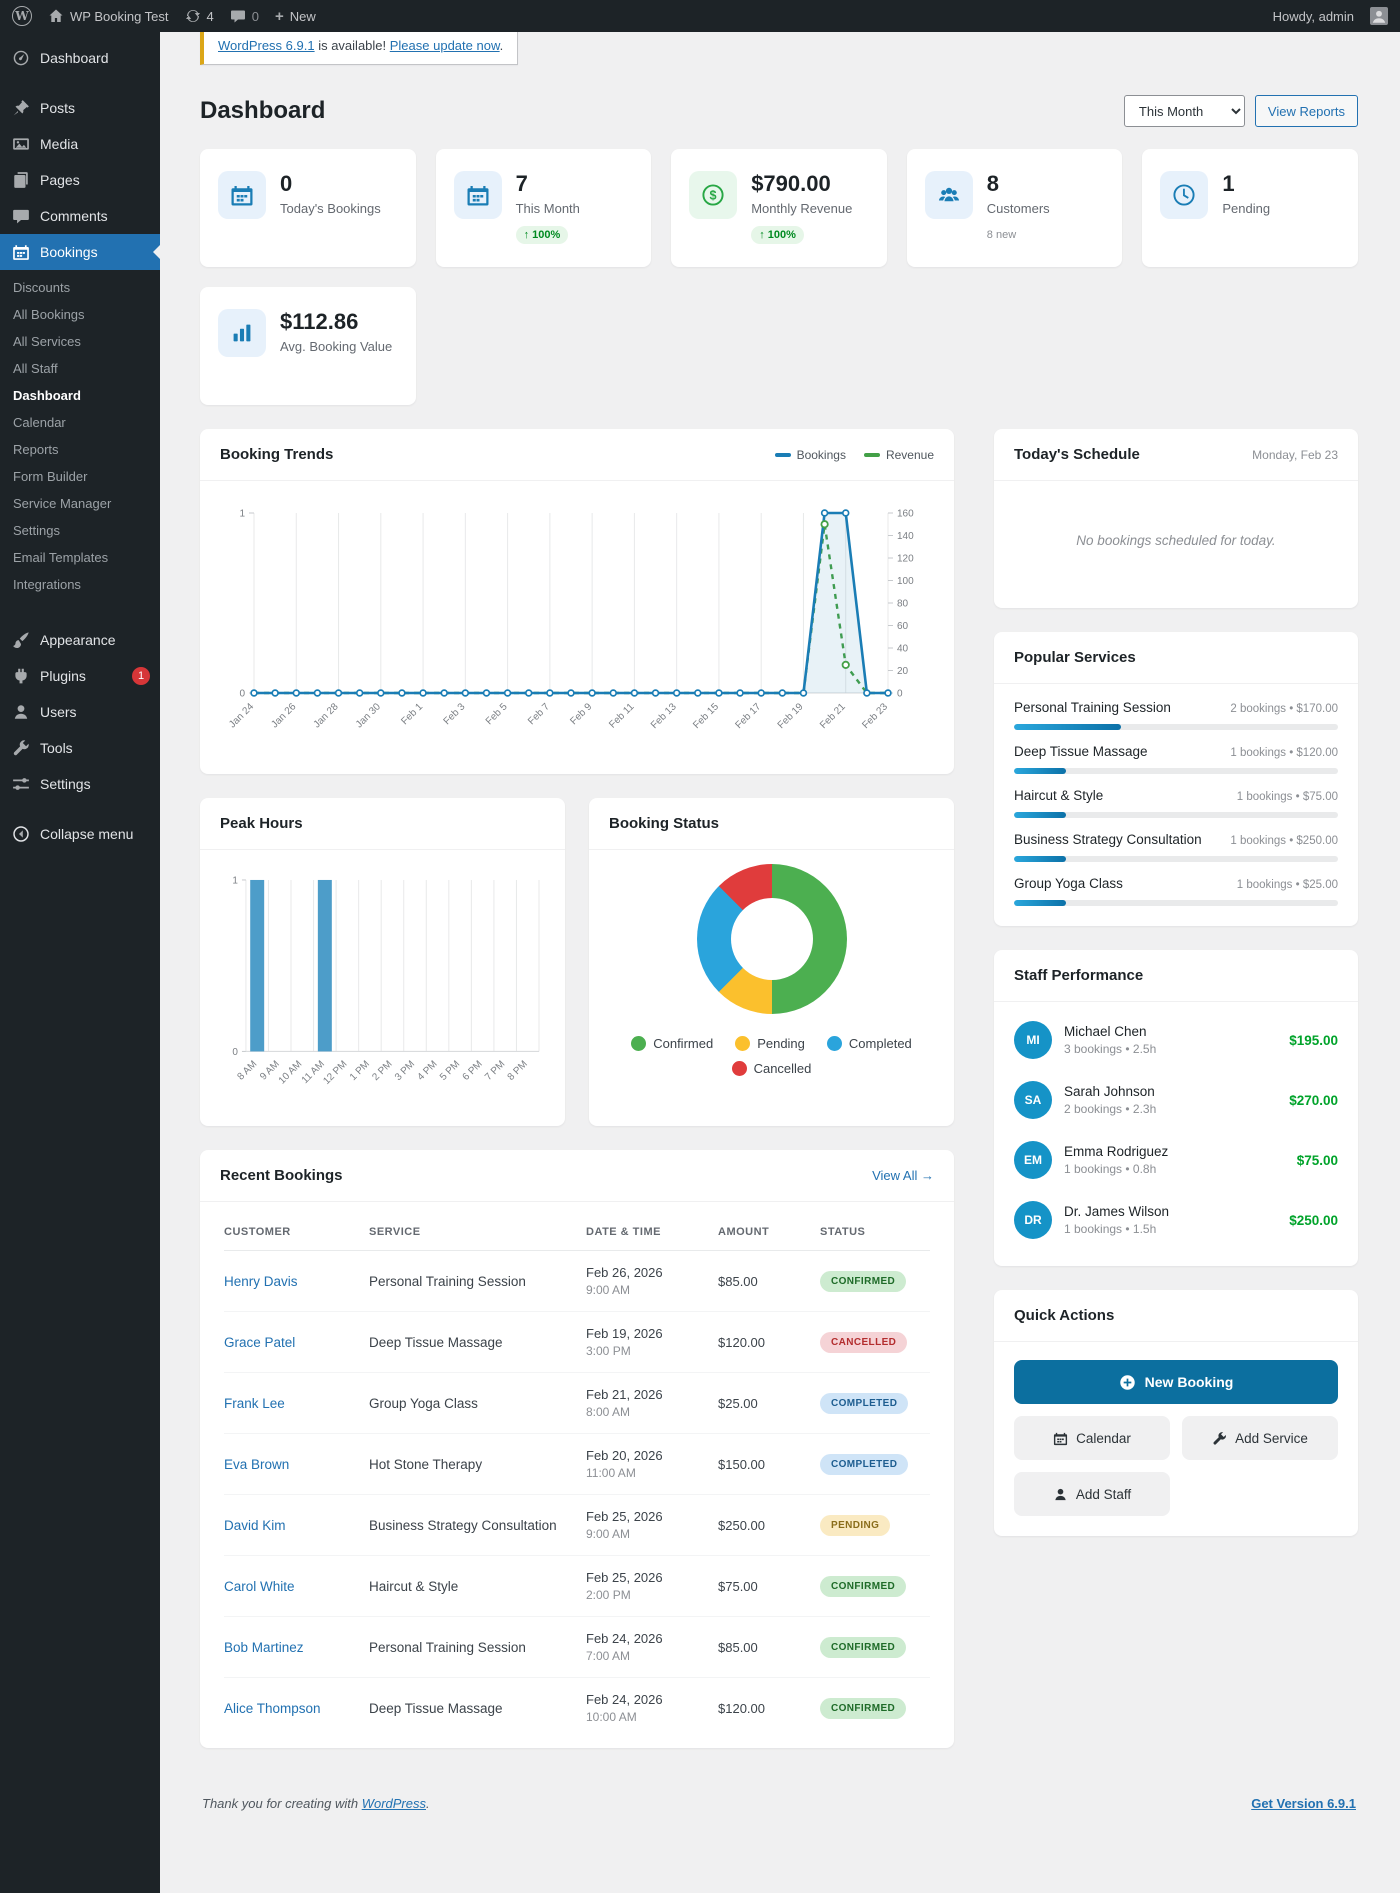 Image resolution: width=1400 pixels, height=1893 pixels. I want to click on sidebar-item-tools: Tools, so click(80, 748).